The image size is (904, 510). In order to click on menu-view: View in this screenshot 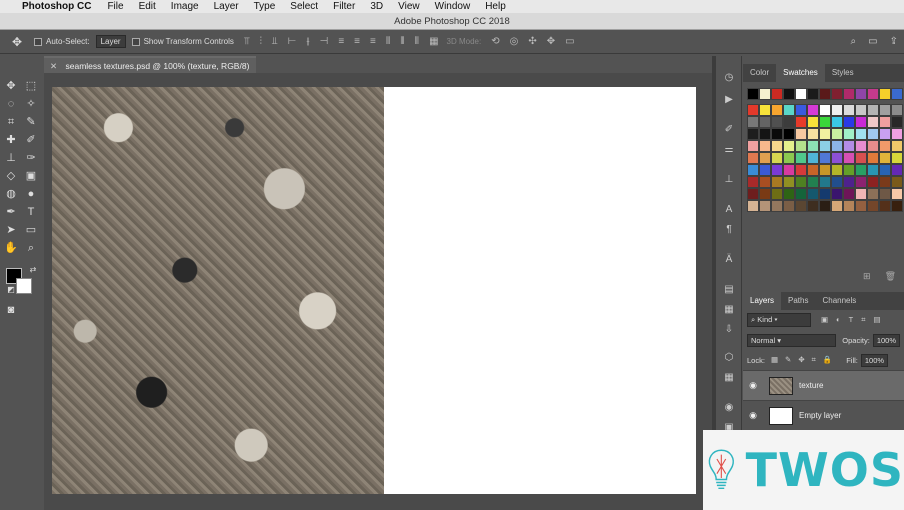, I will do `click(409, 6)`.